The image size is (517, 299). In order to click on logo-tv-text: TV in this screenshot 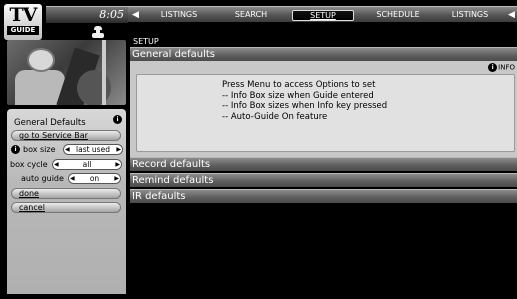, I will do `click(23, 15)`.